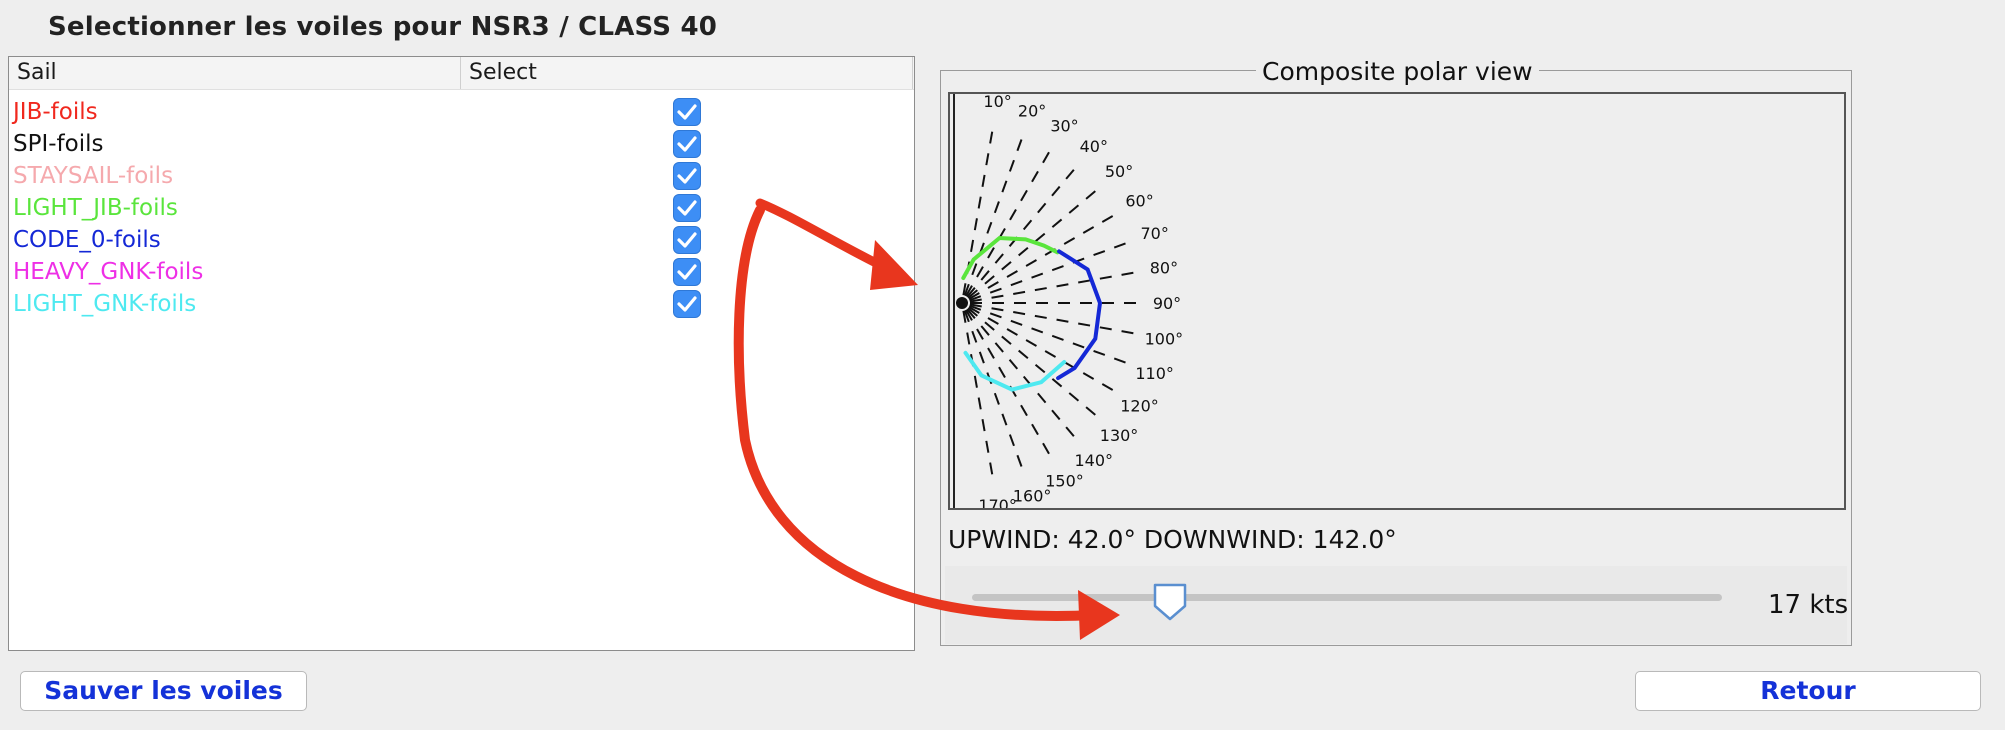 The image size is (2005, 730). What do you see at coordinates (461, 176) in the screenshot?
I see `table-row: STAYSAIL-foils` at bounding box center [461, 176].